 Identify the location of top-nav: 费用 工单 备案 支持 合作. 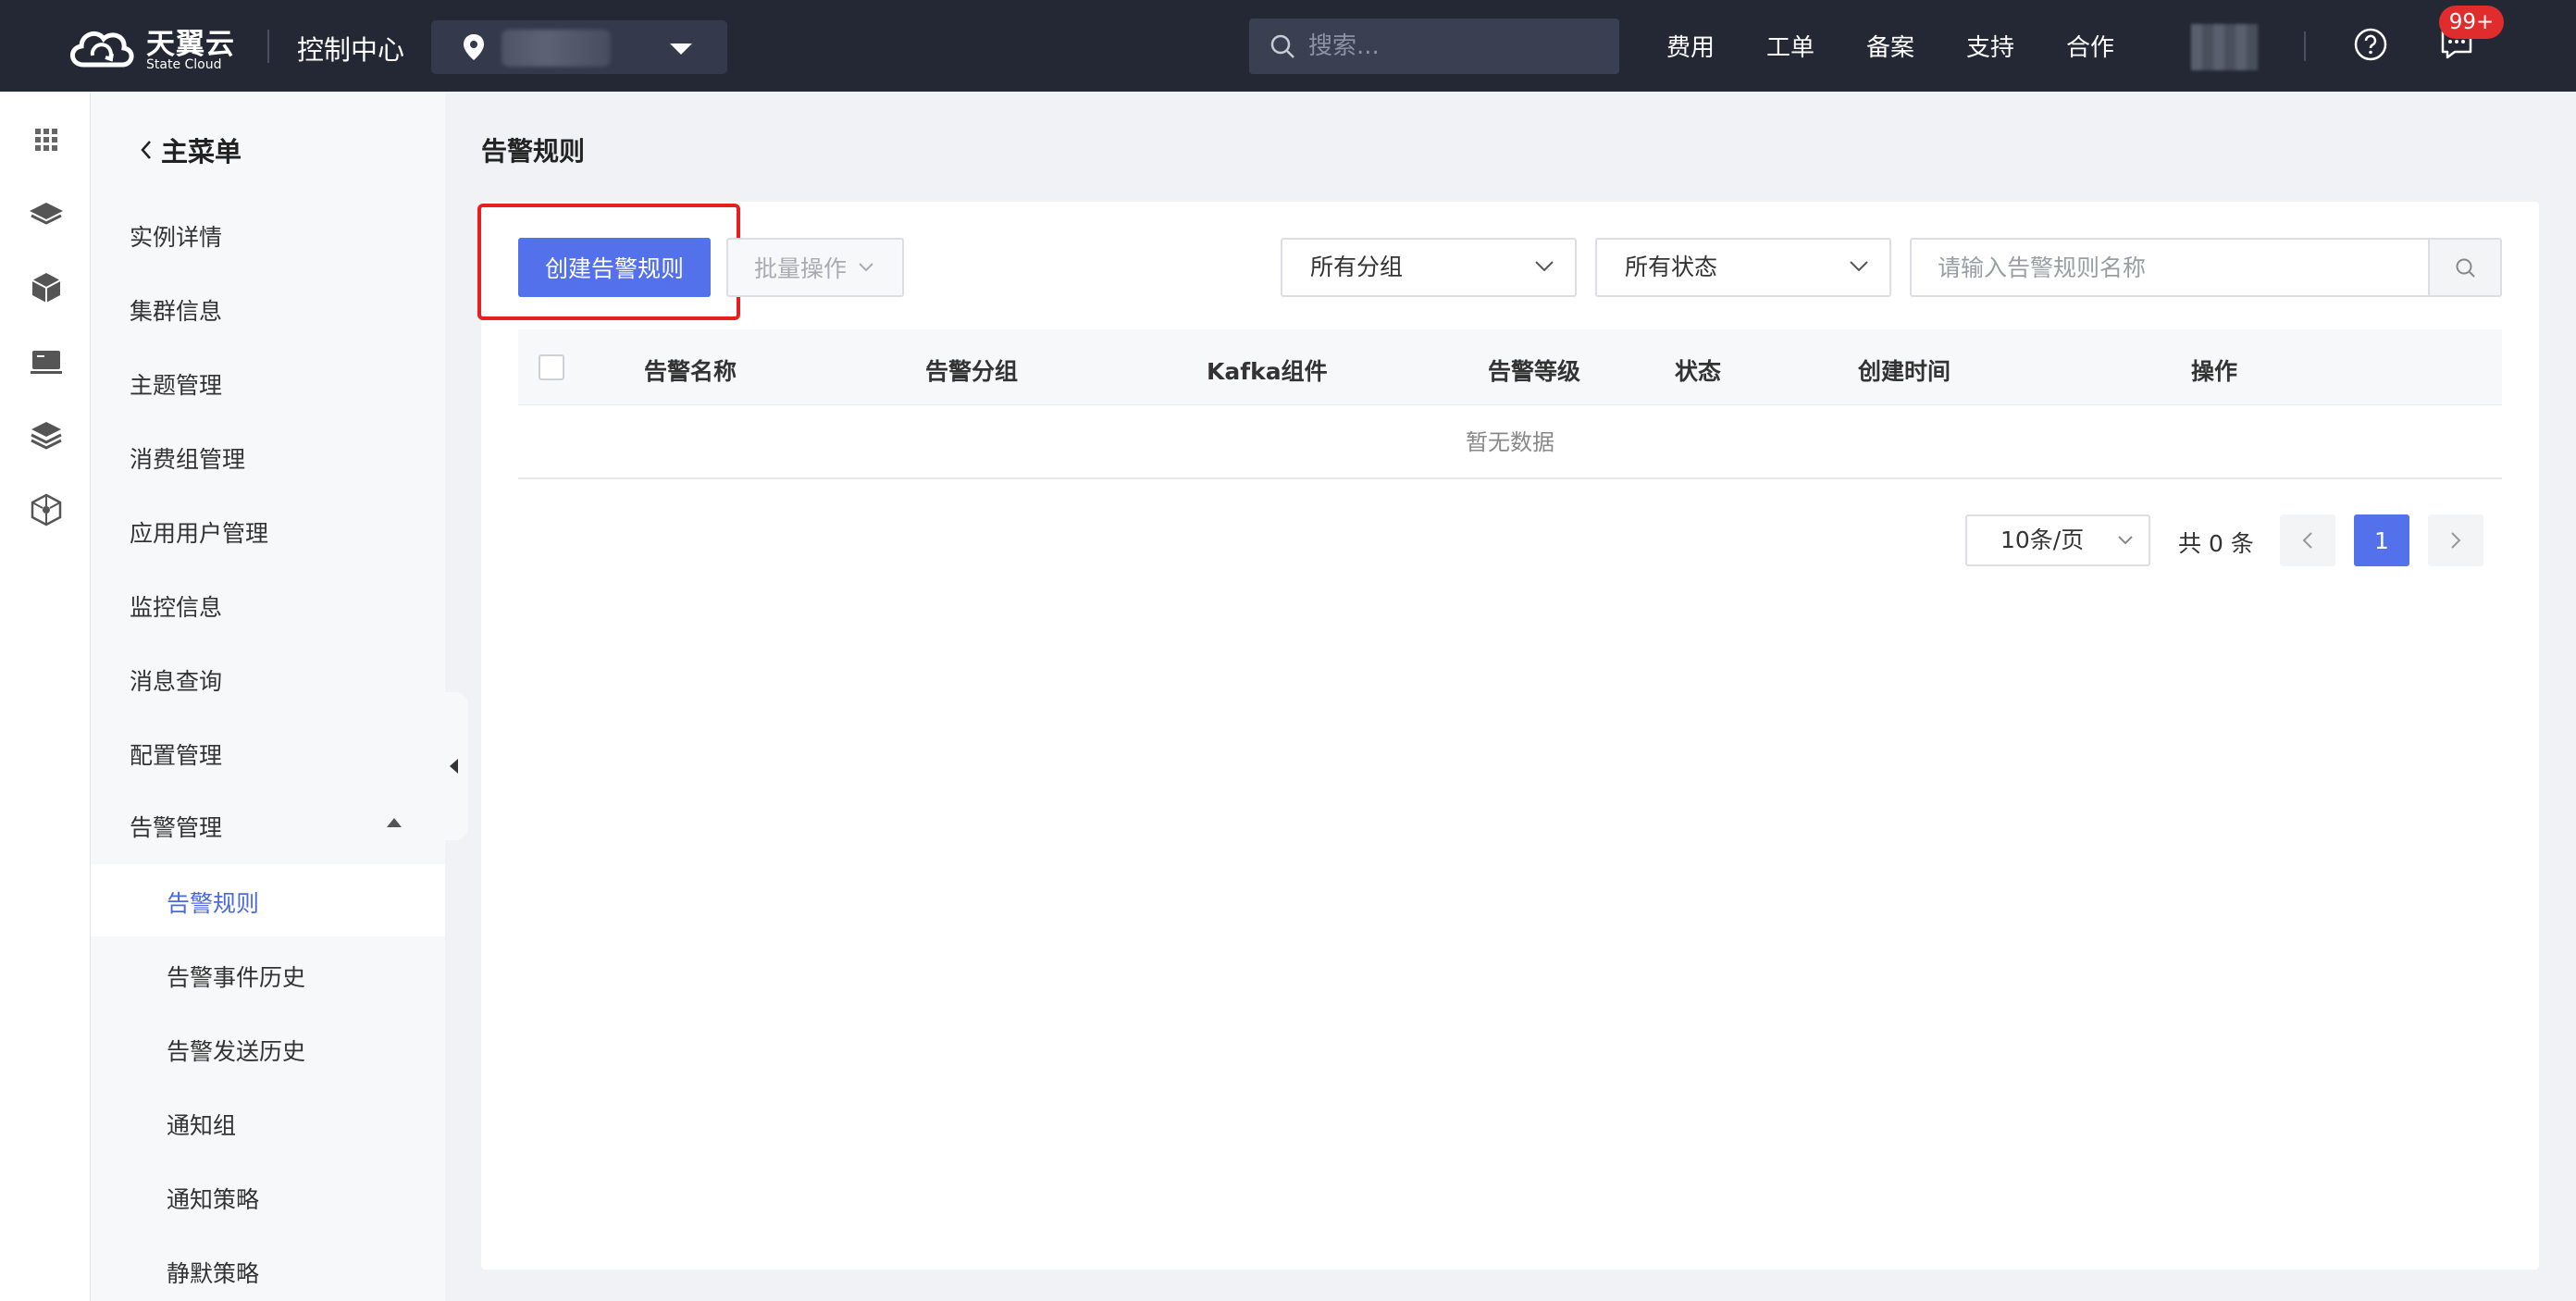
(1916, 46).